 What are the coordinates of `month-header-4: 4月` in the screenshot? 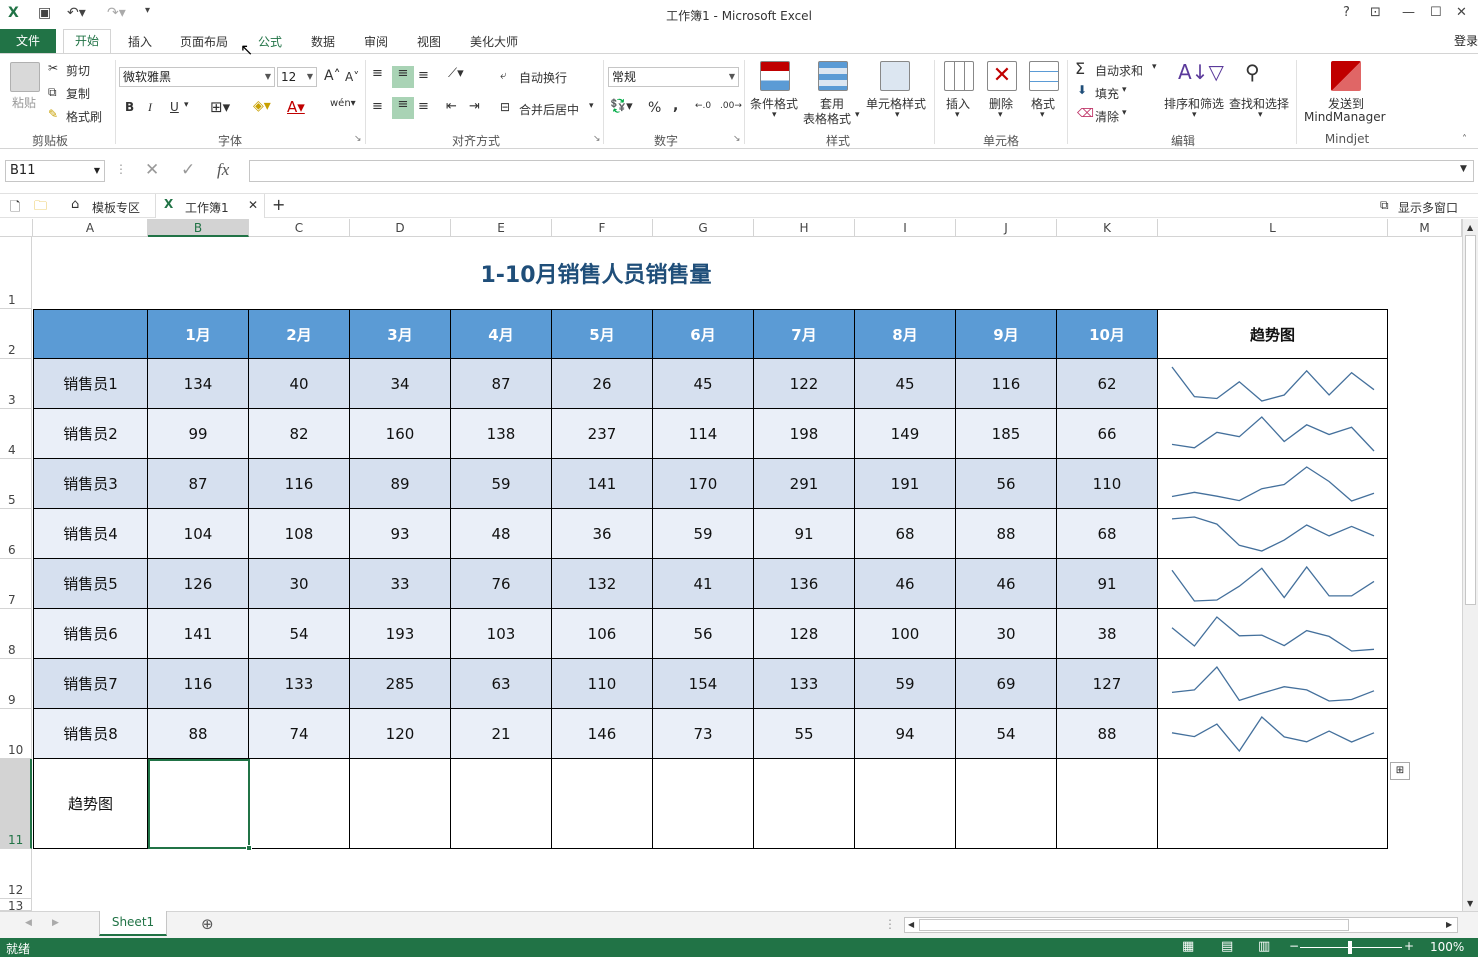 It's located at (501, 334).